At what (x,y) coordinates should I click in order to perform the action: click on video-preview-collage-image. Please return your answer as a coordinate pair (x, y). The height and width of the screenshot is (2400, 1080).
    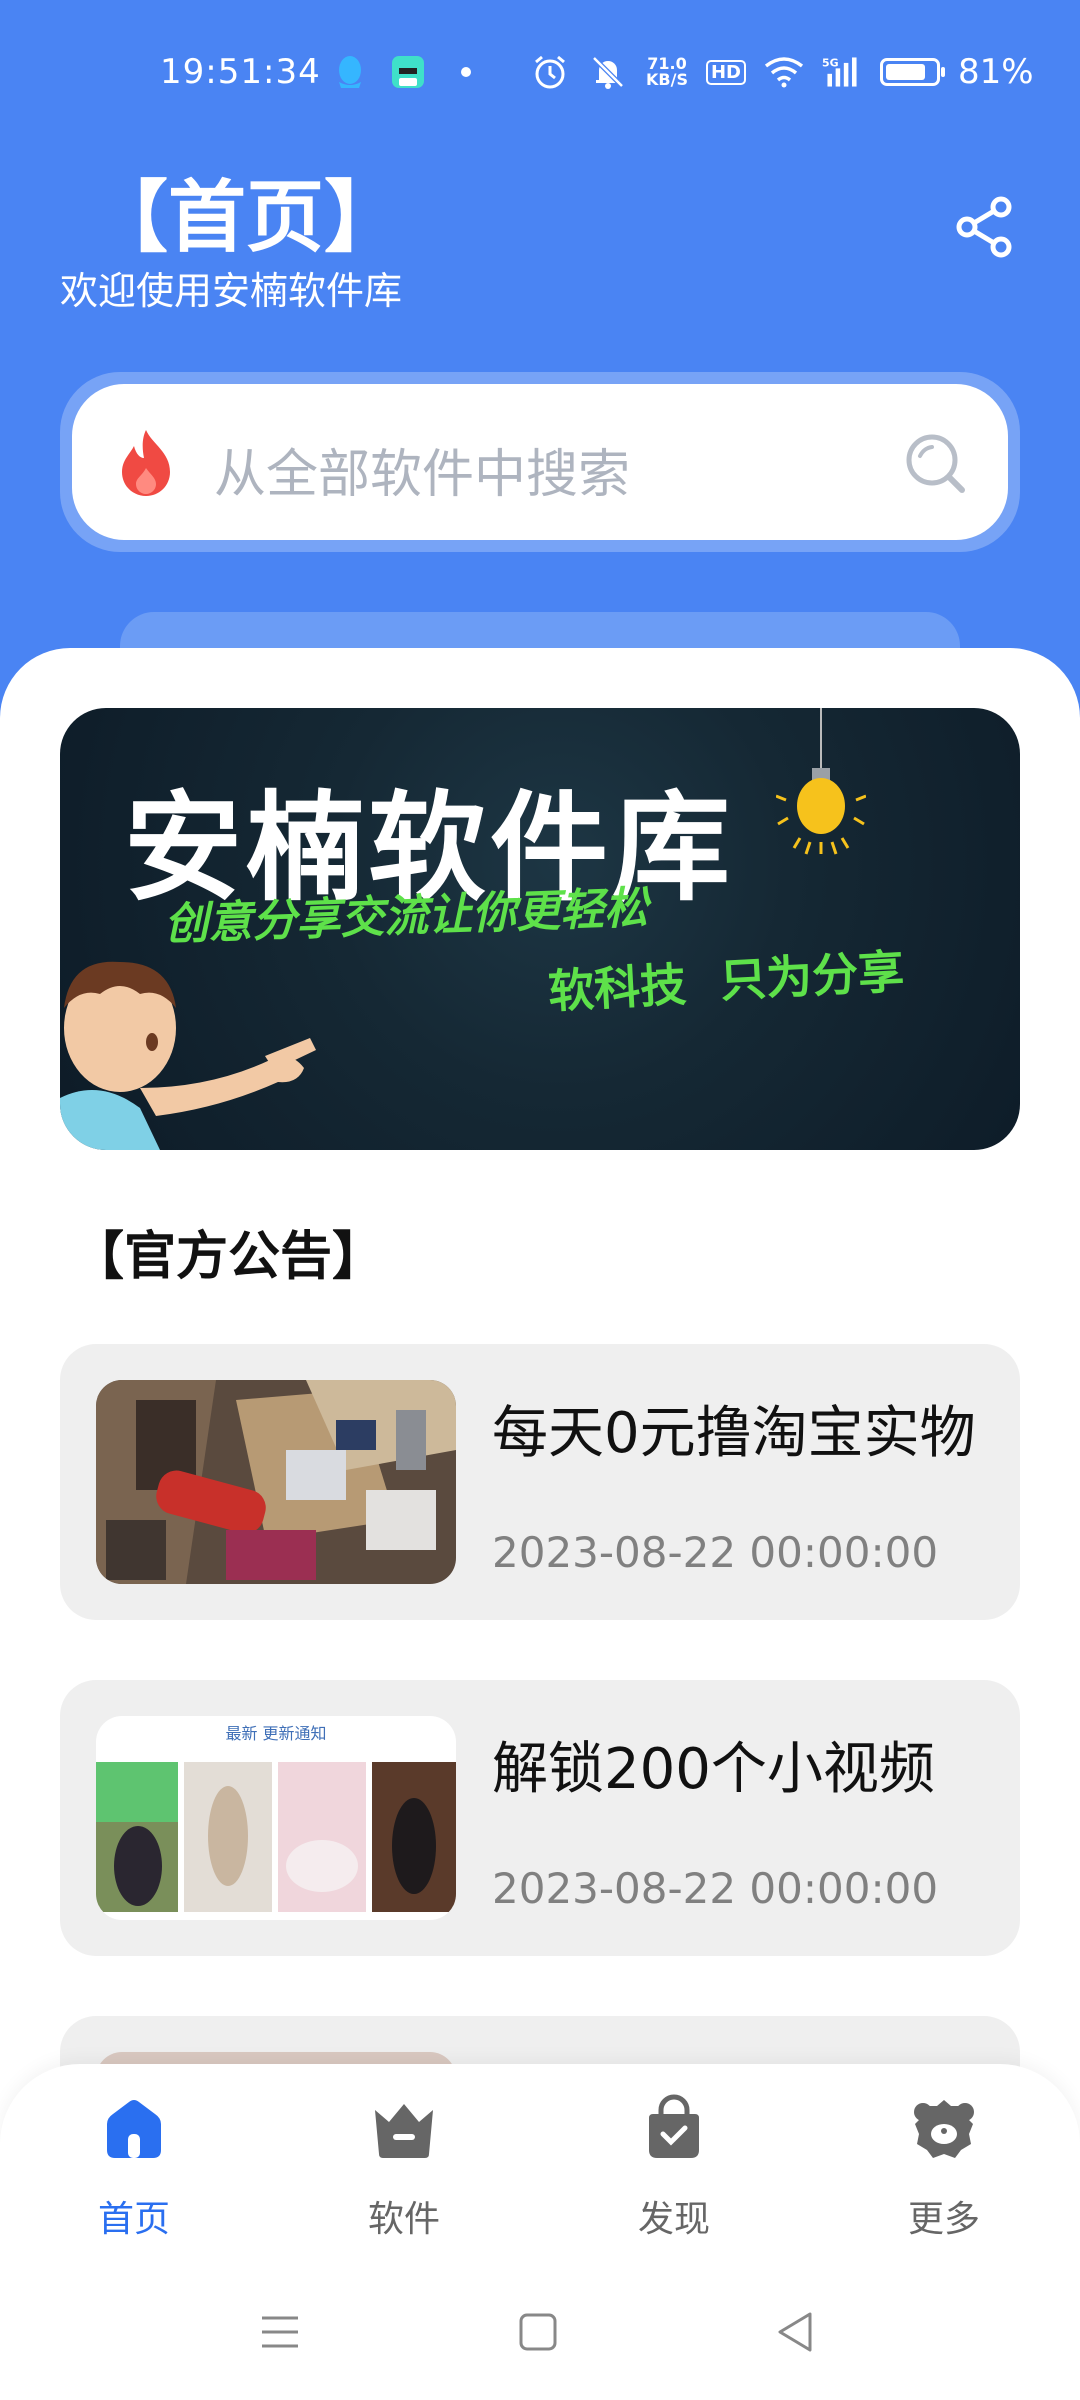
    Looking at the image, I should click on (276, 1837).